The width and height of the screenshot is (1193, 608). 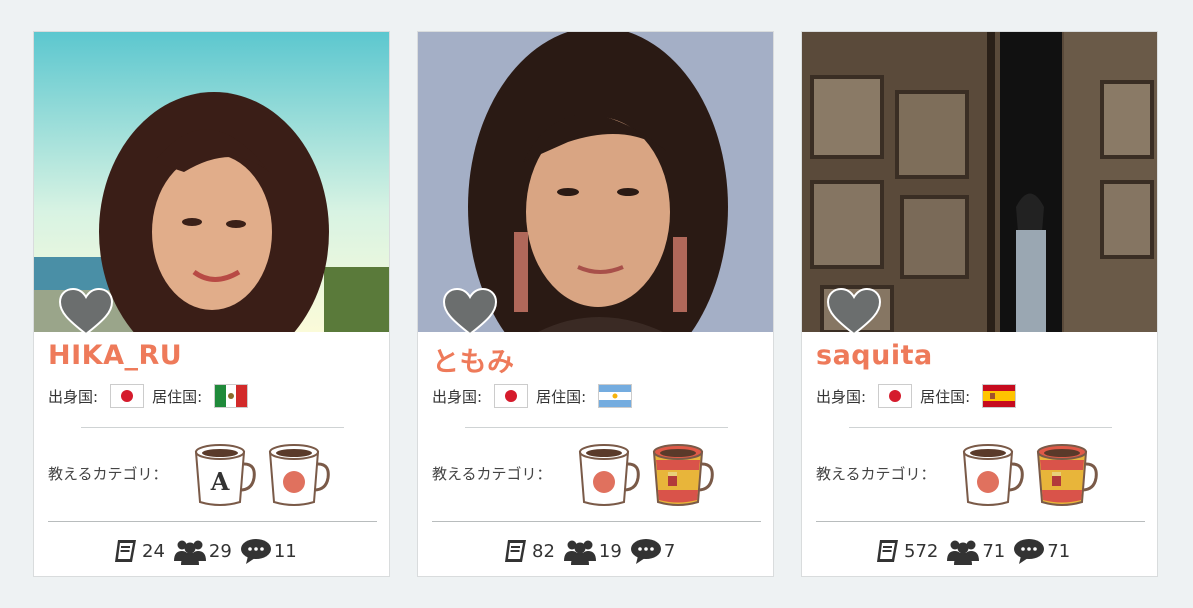 I want to click on reviews-count: 71, so click(x=1059, y=551).